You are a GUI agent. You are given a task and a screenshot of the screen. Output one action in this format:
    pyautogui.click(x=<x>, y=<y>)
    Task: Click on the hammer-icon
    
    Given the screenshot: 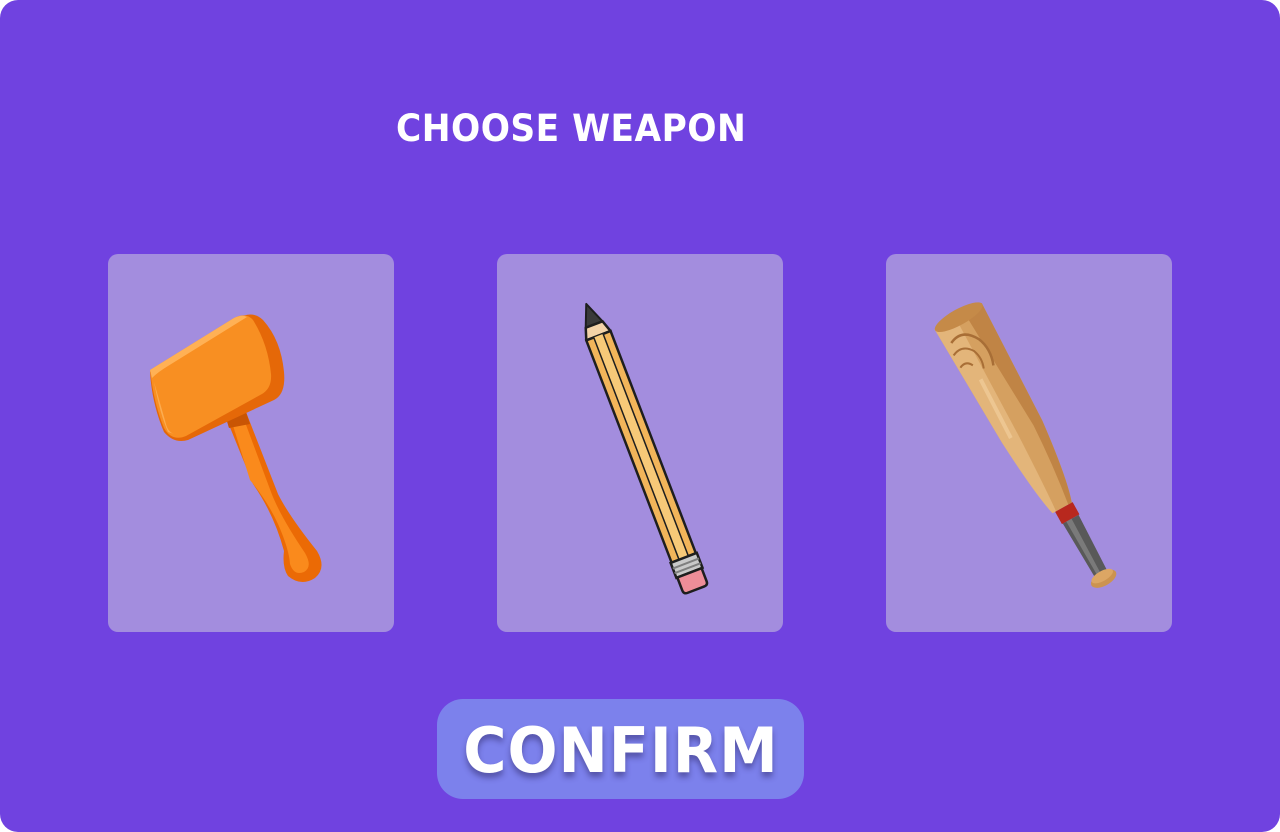 What is the action you would take?
    pyautogui.click(x=236, y=448)
    